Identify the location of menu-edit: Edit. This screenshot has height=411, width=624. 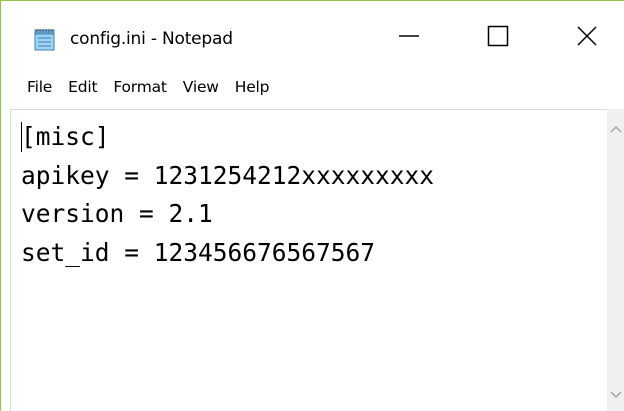
(82, 87).